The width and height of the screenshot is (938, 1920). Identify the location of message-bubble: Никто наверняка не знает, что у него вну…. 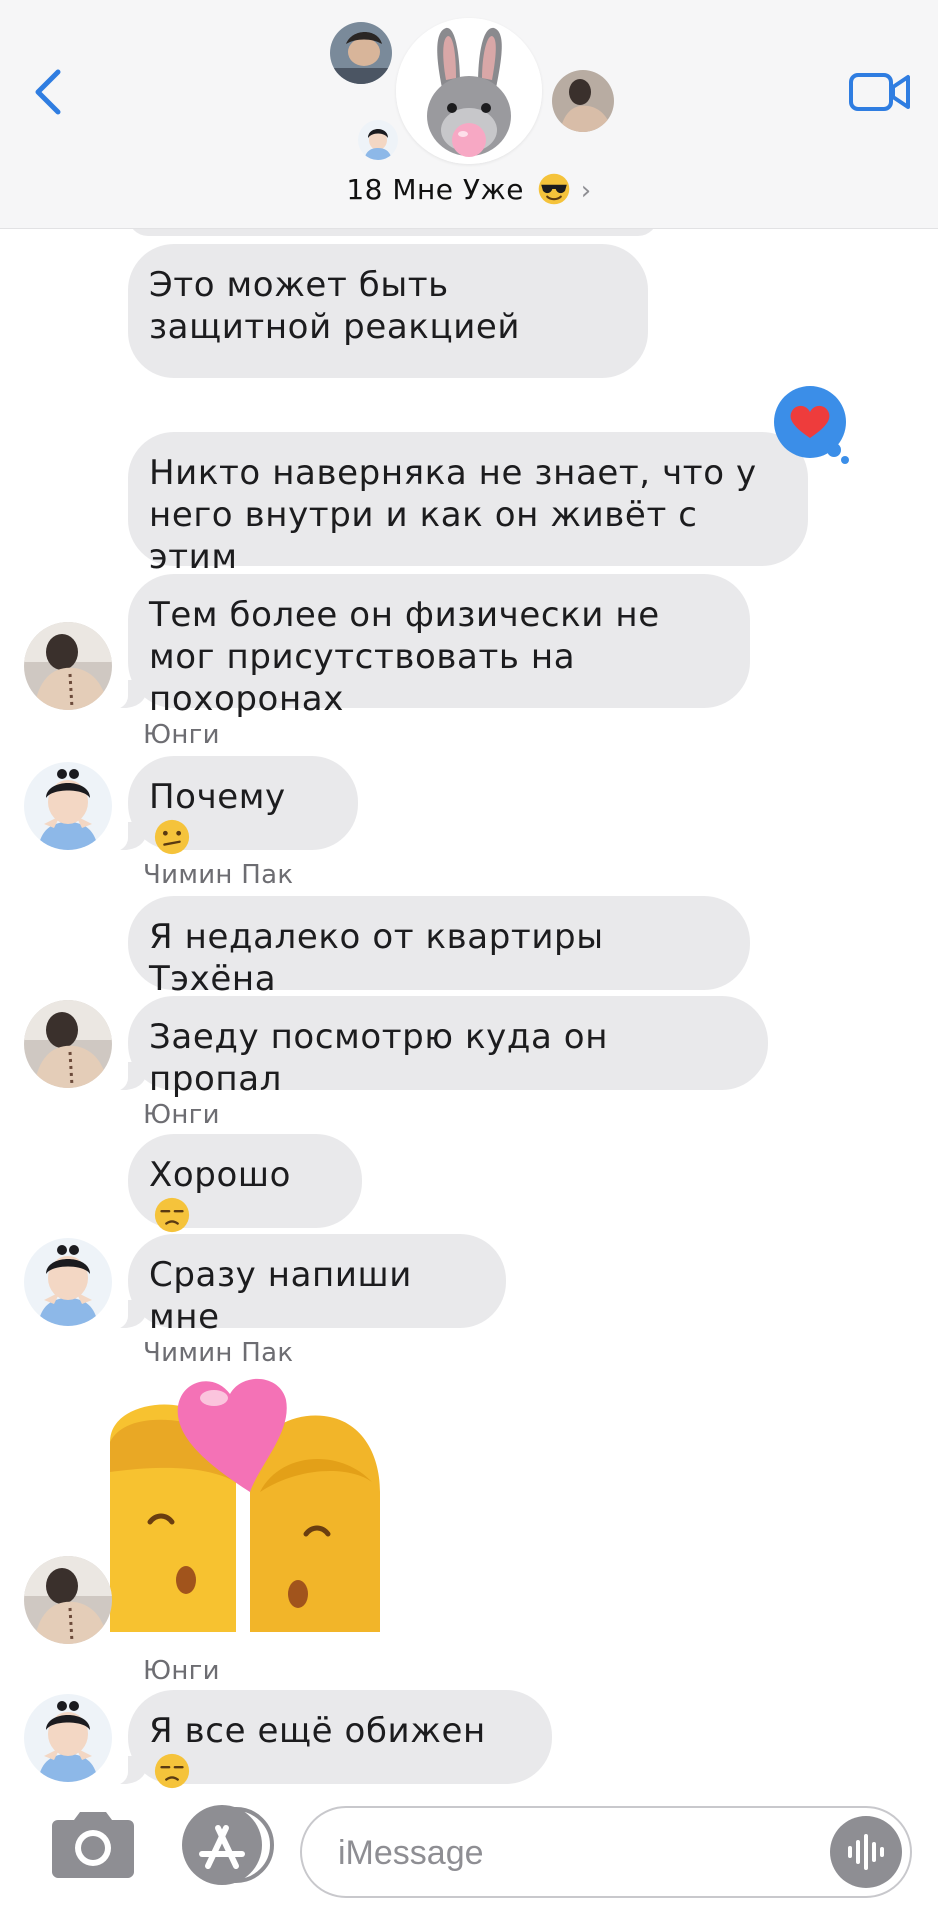
(468, 504).